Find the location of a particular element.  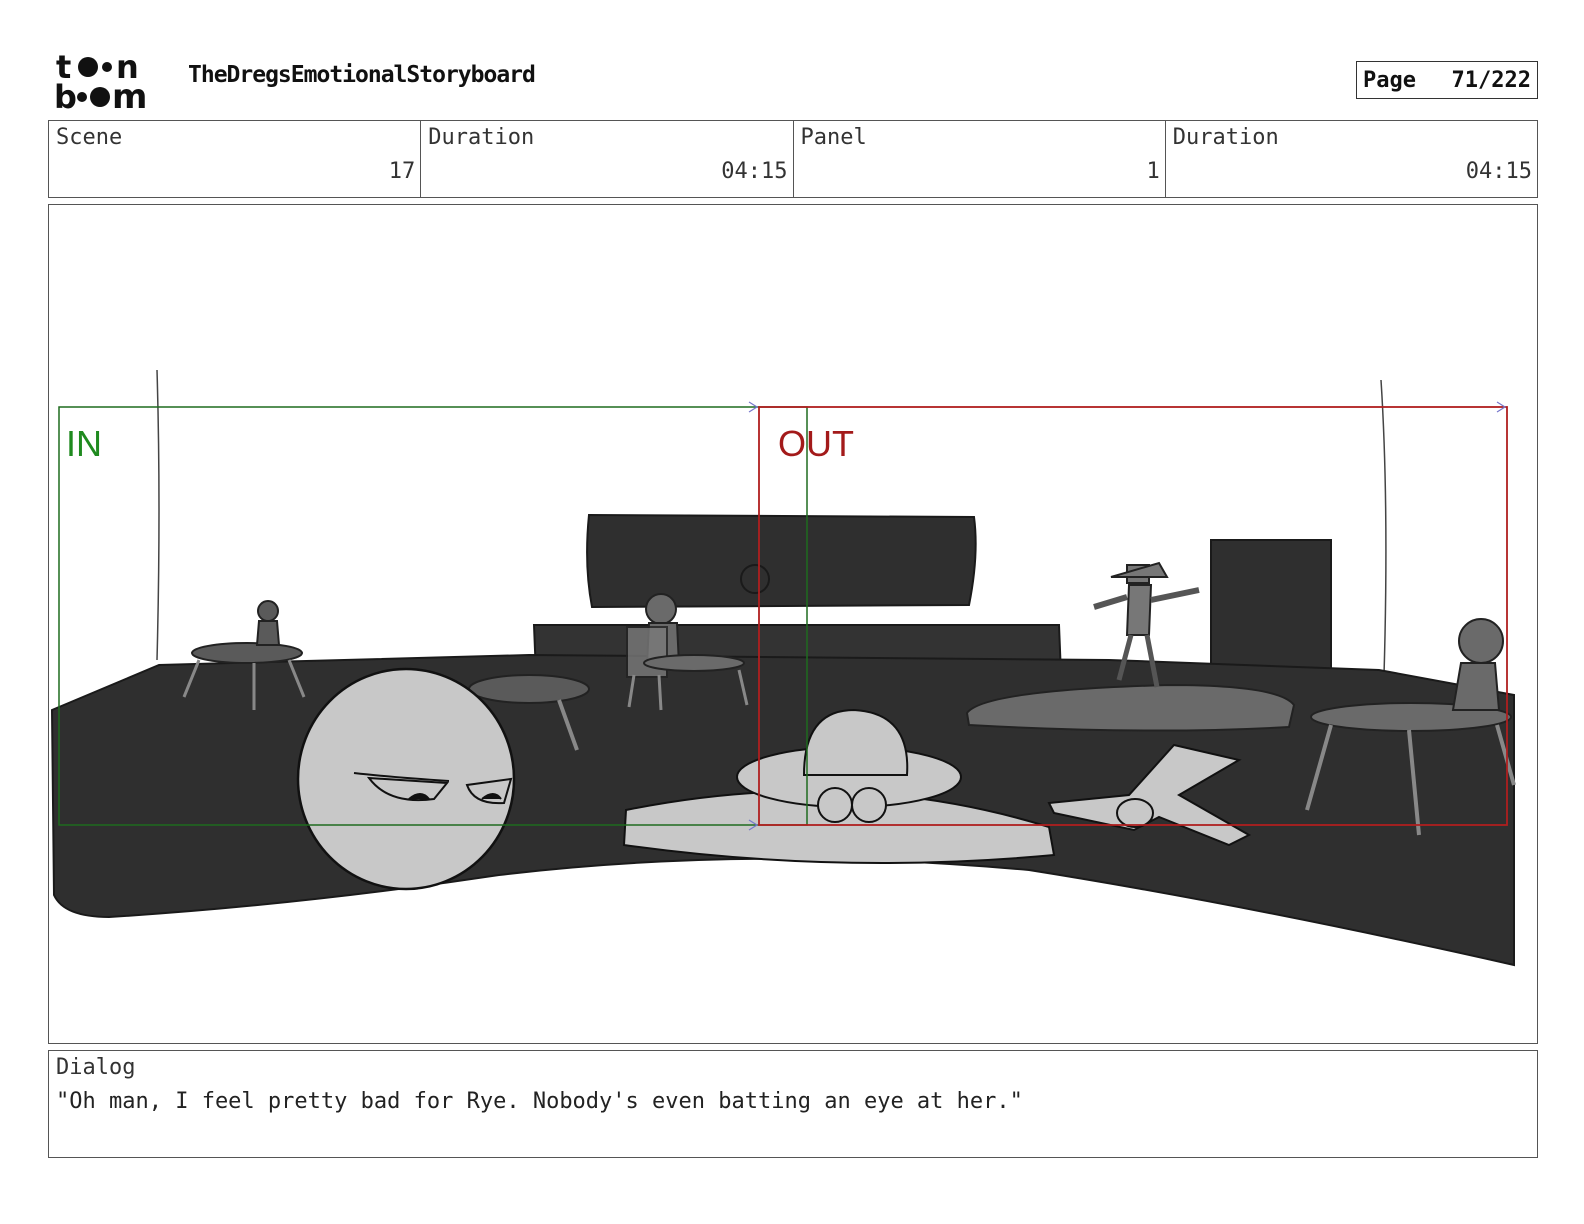

character-seated-back is located at coordinates (661, 609).